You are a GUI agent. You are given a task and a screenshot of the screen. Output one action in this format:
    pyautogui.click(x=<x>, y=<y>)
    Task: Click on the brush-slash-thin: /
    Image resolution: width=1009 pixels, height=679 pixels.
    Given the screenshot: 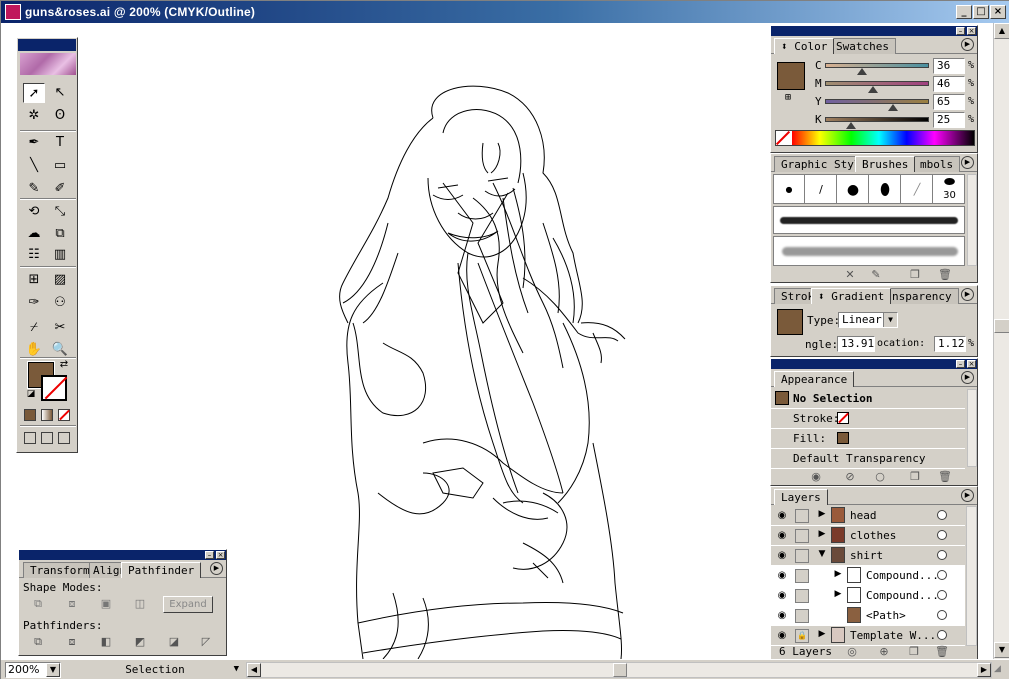 What is the action you would take?
    pyautogui.click(x=821, y=189)
    